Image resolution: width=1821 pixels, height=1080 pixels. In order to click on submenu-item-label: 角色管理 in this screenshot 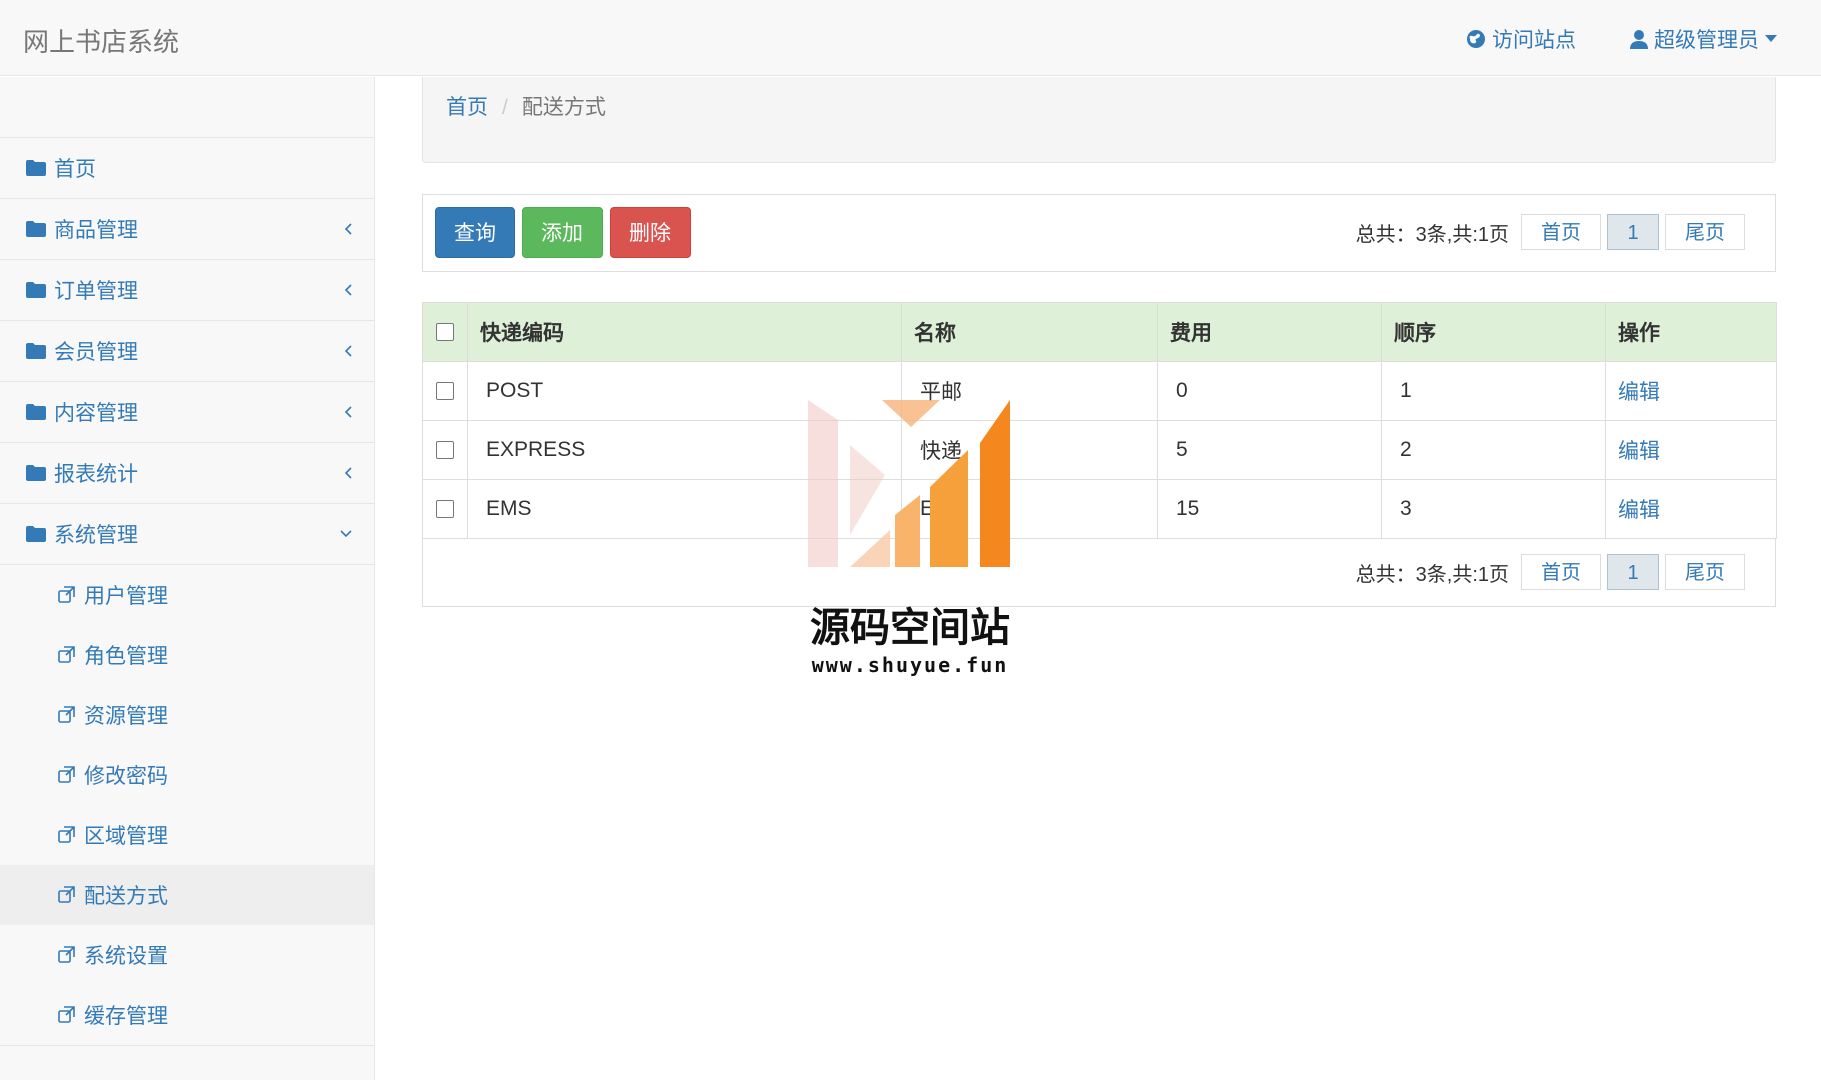, I will do `click(126, 656)`.